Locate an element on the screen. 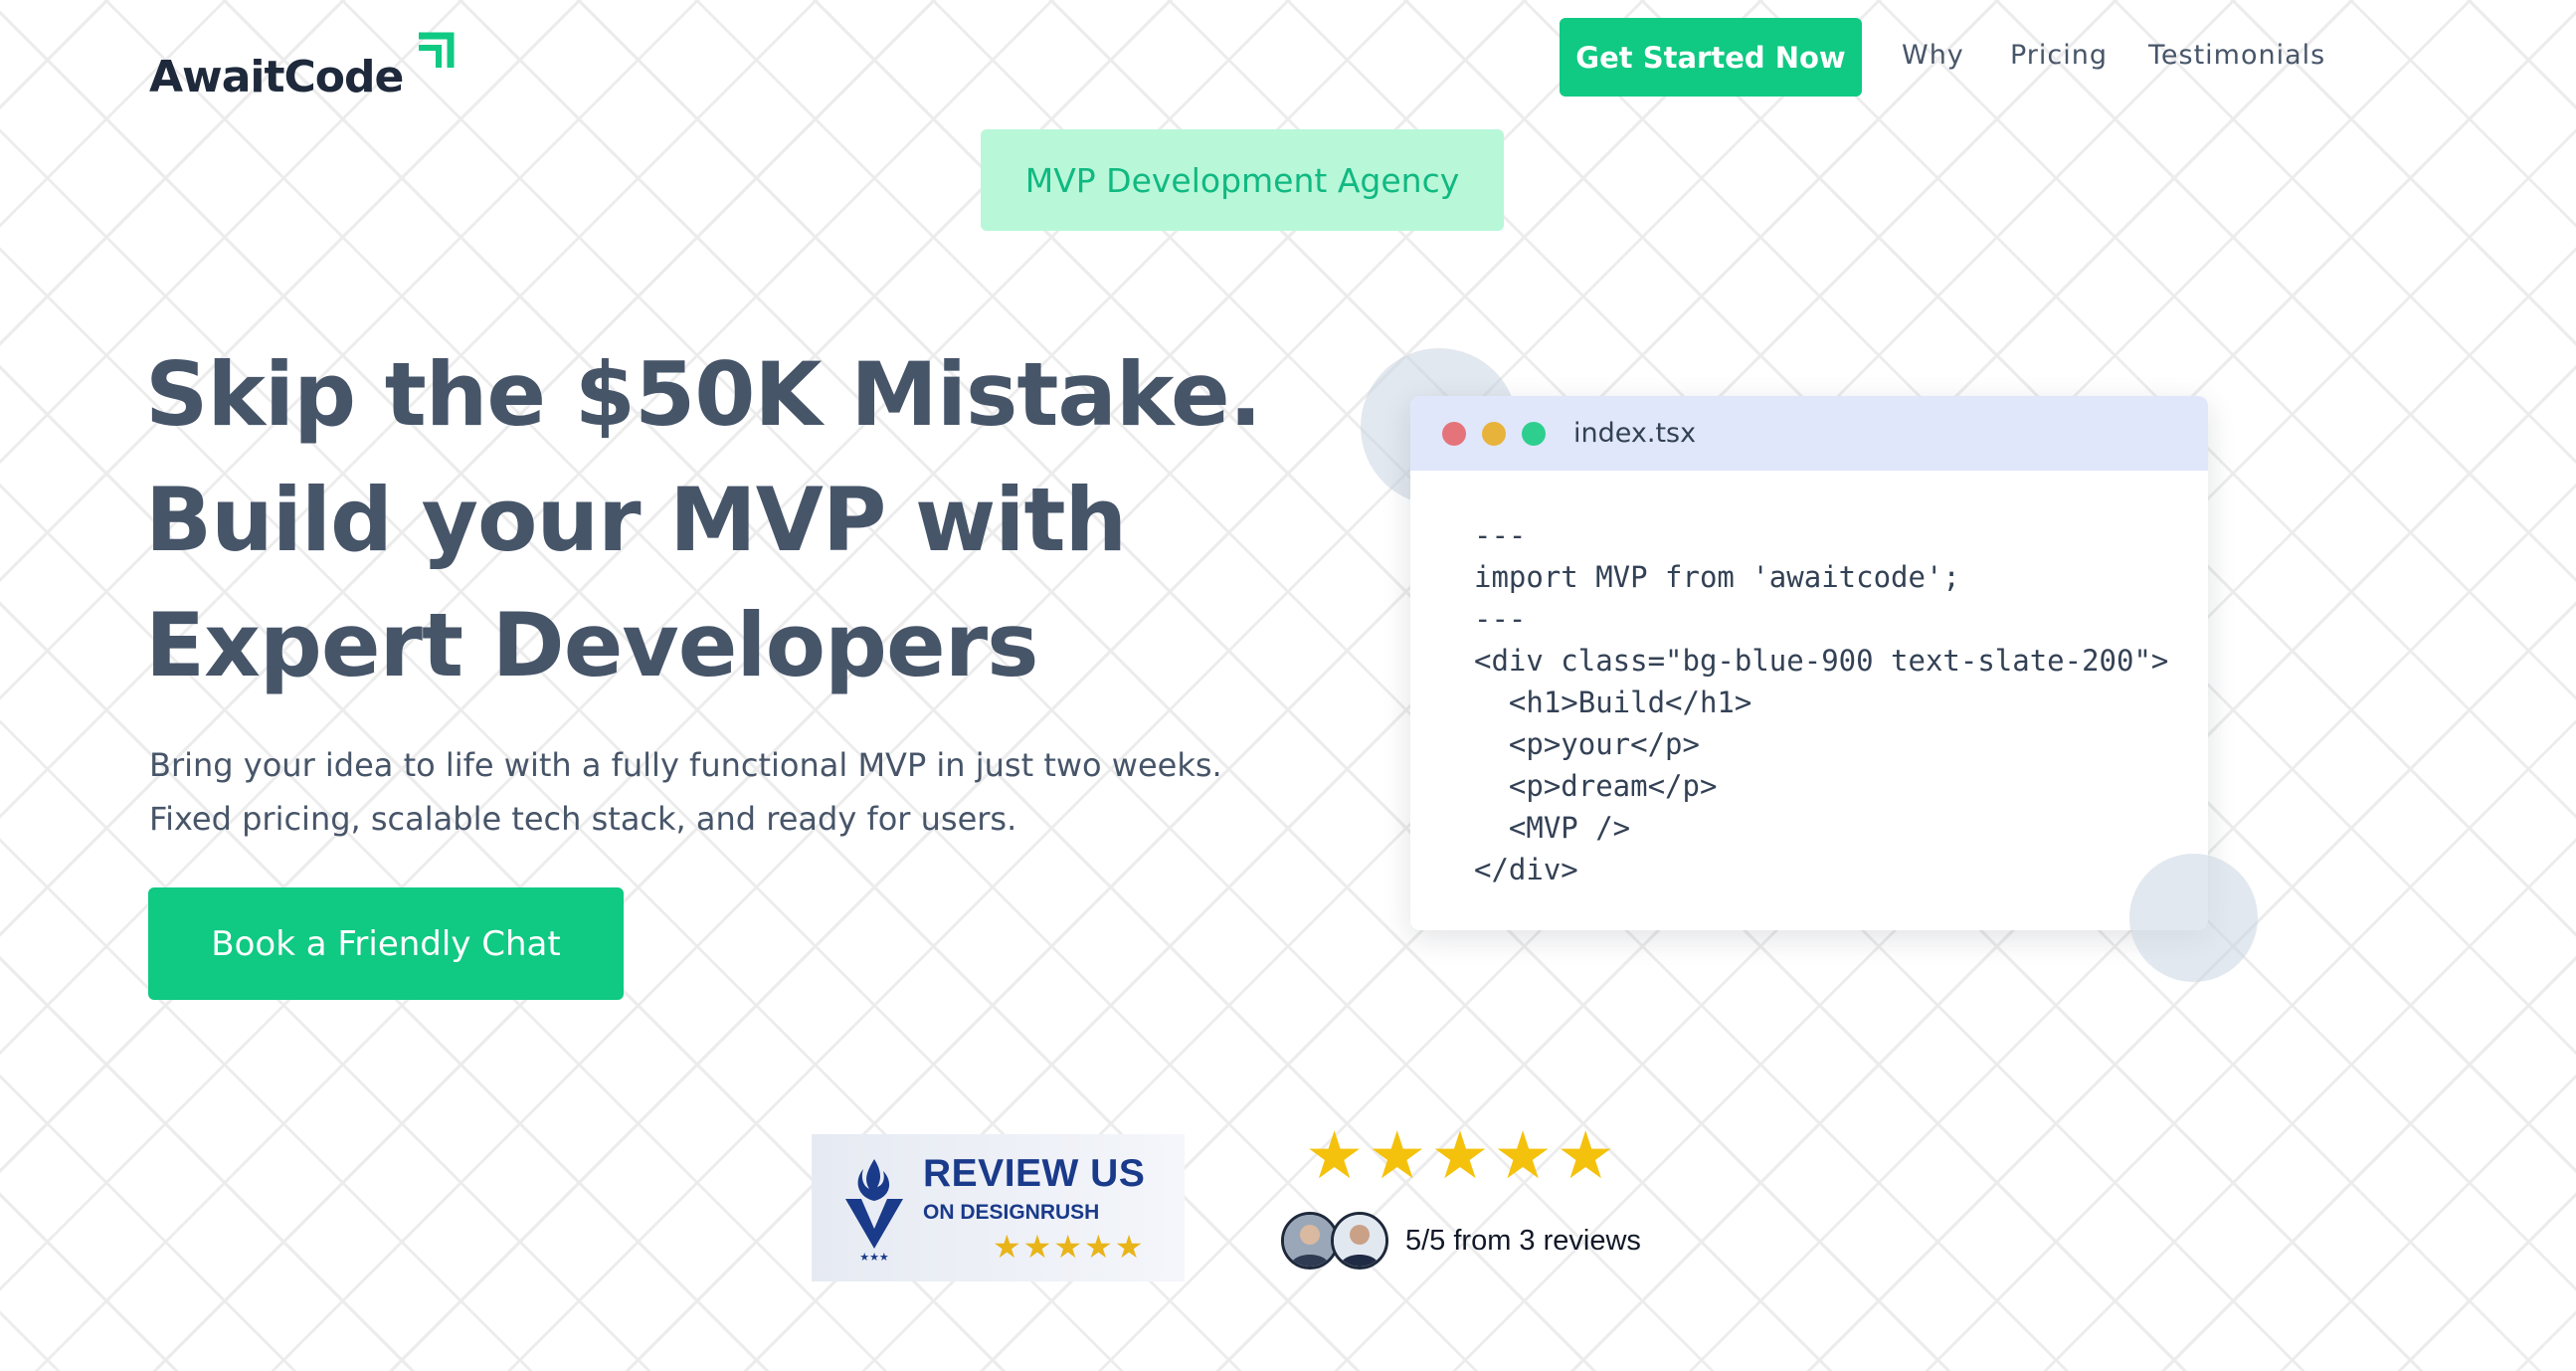 The image size is (2576, 1371). code-line: <div class="bg-blue-900 text-slate-200"> is located at coordinates (1821, 661).